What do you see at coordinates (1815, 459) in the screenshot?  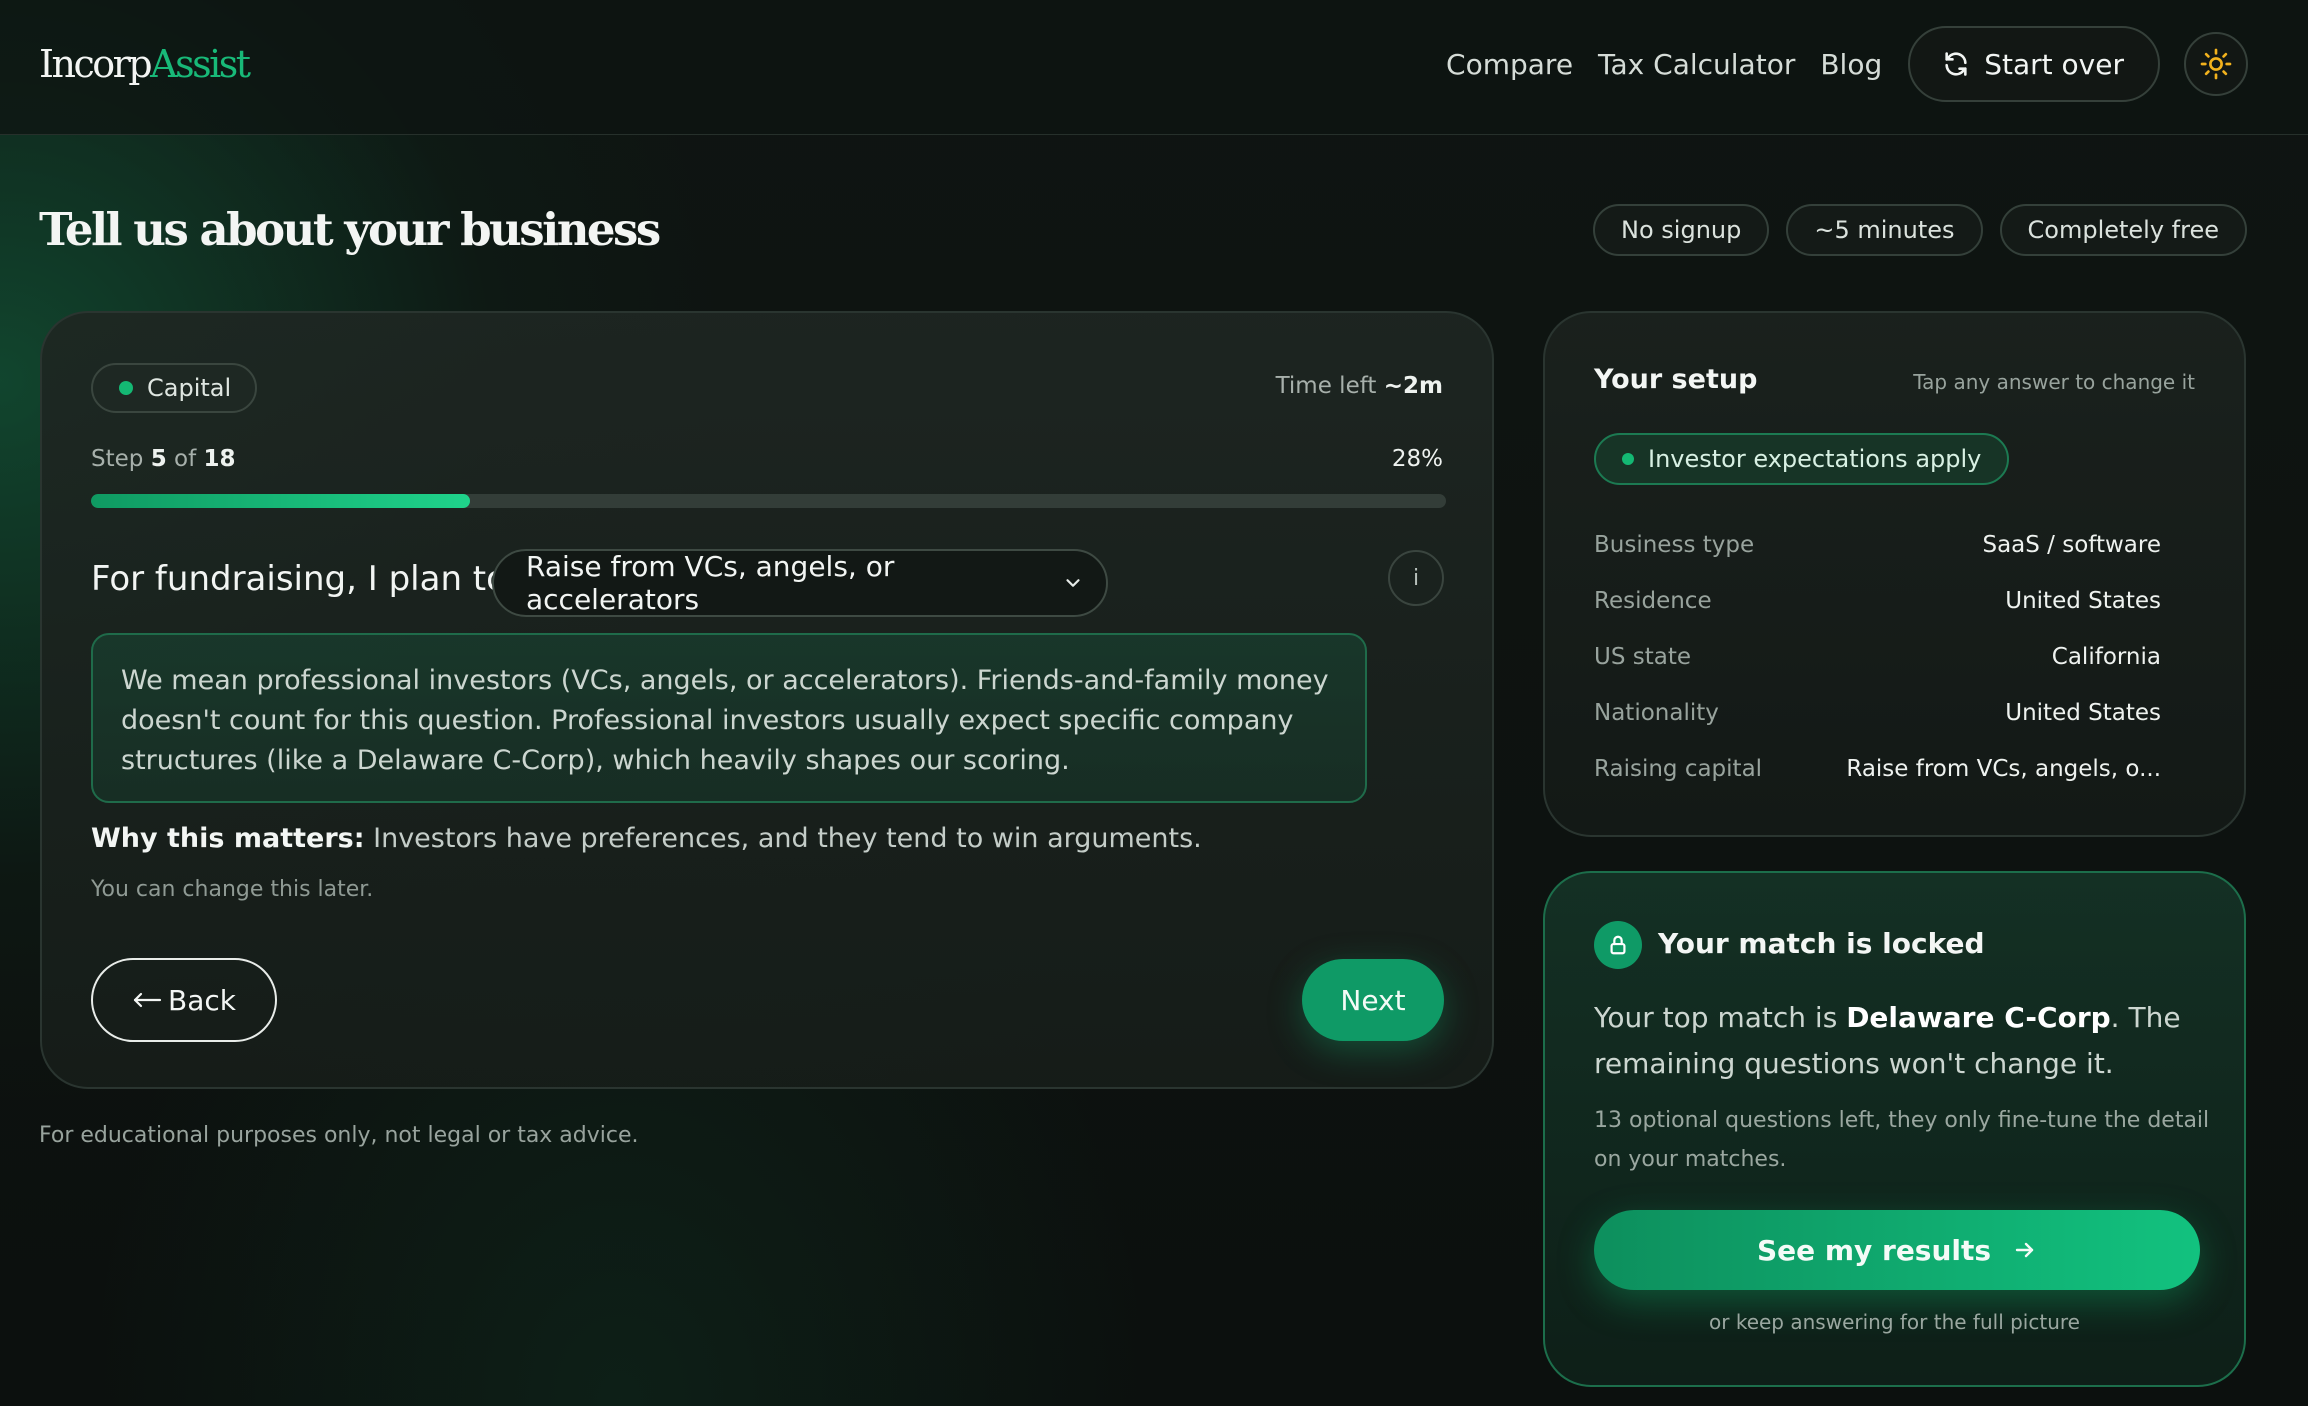 I see `investor-badge-label: Investor expectations apply` at bounding box center [1815, 459].